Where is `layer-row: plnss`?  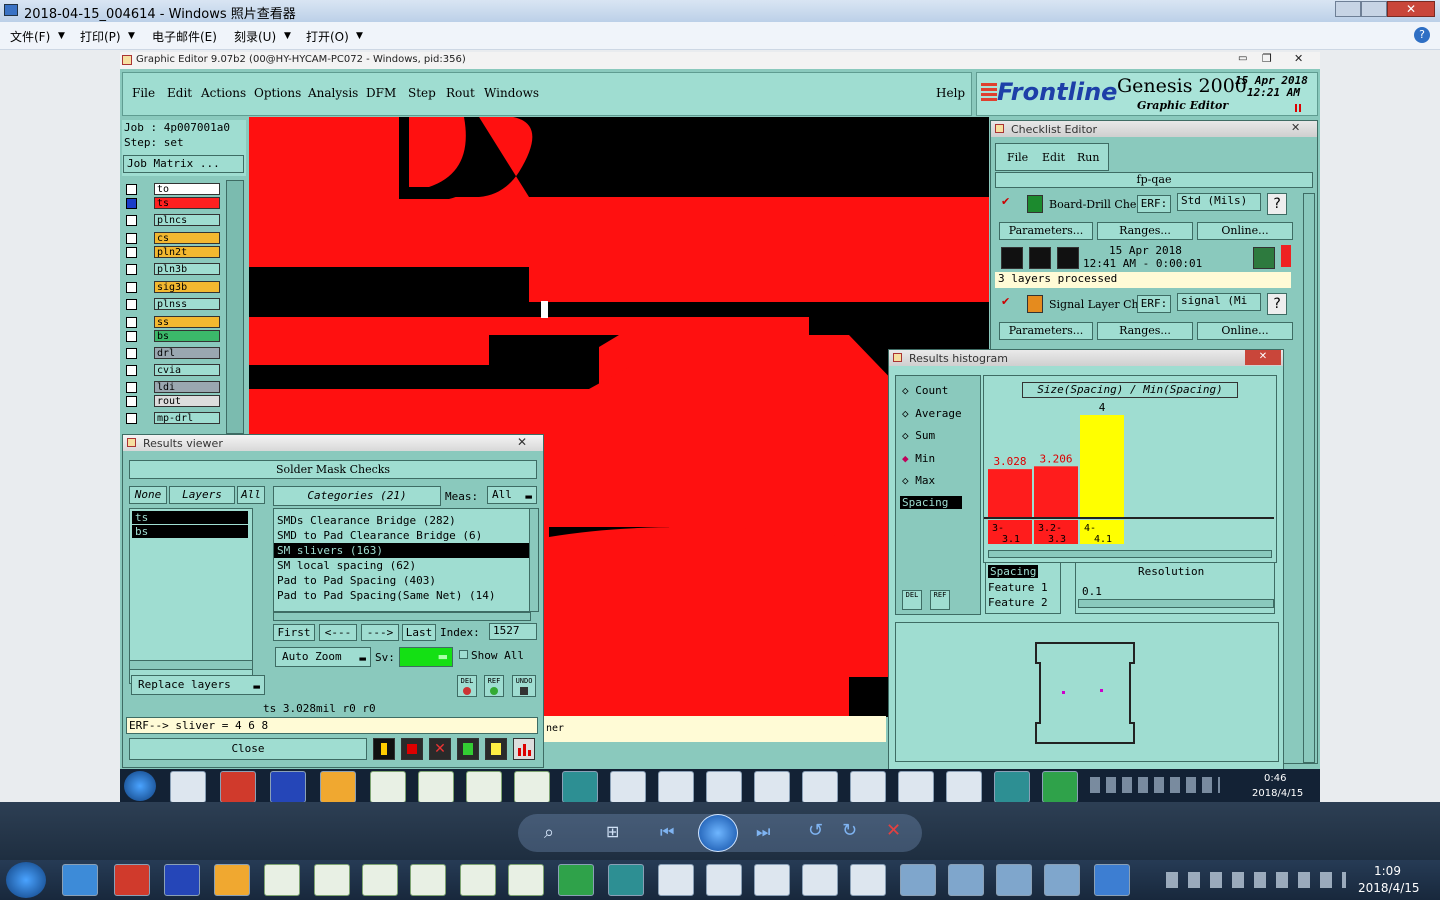 layer-row: plnss is located at coordinates (174, 304).